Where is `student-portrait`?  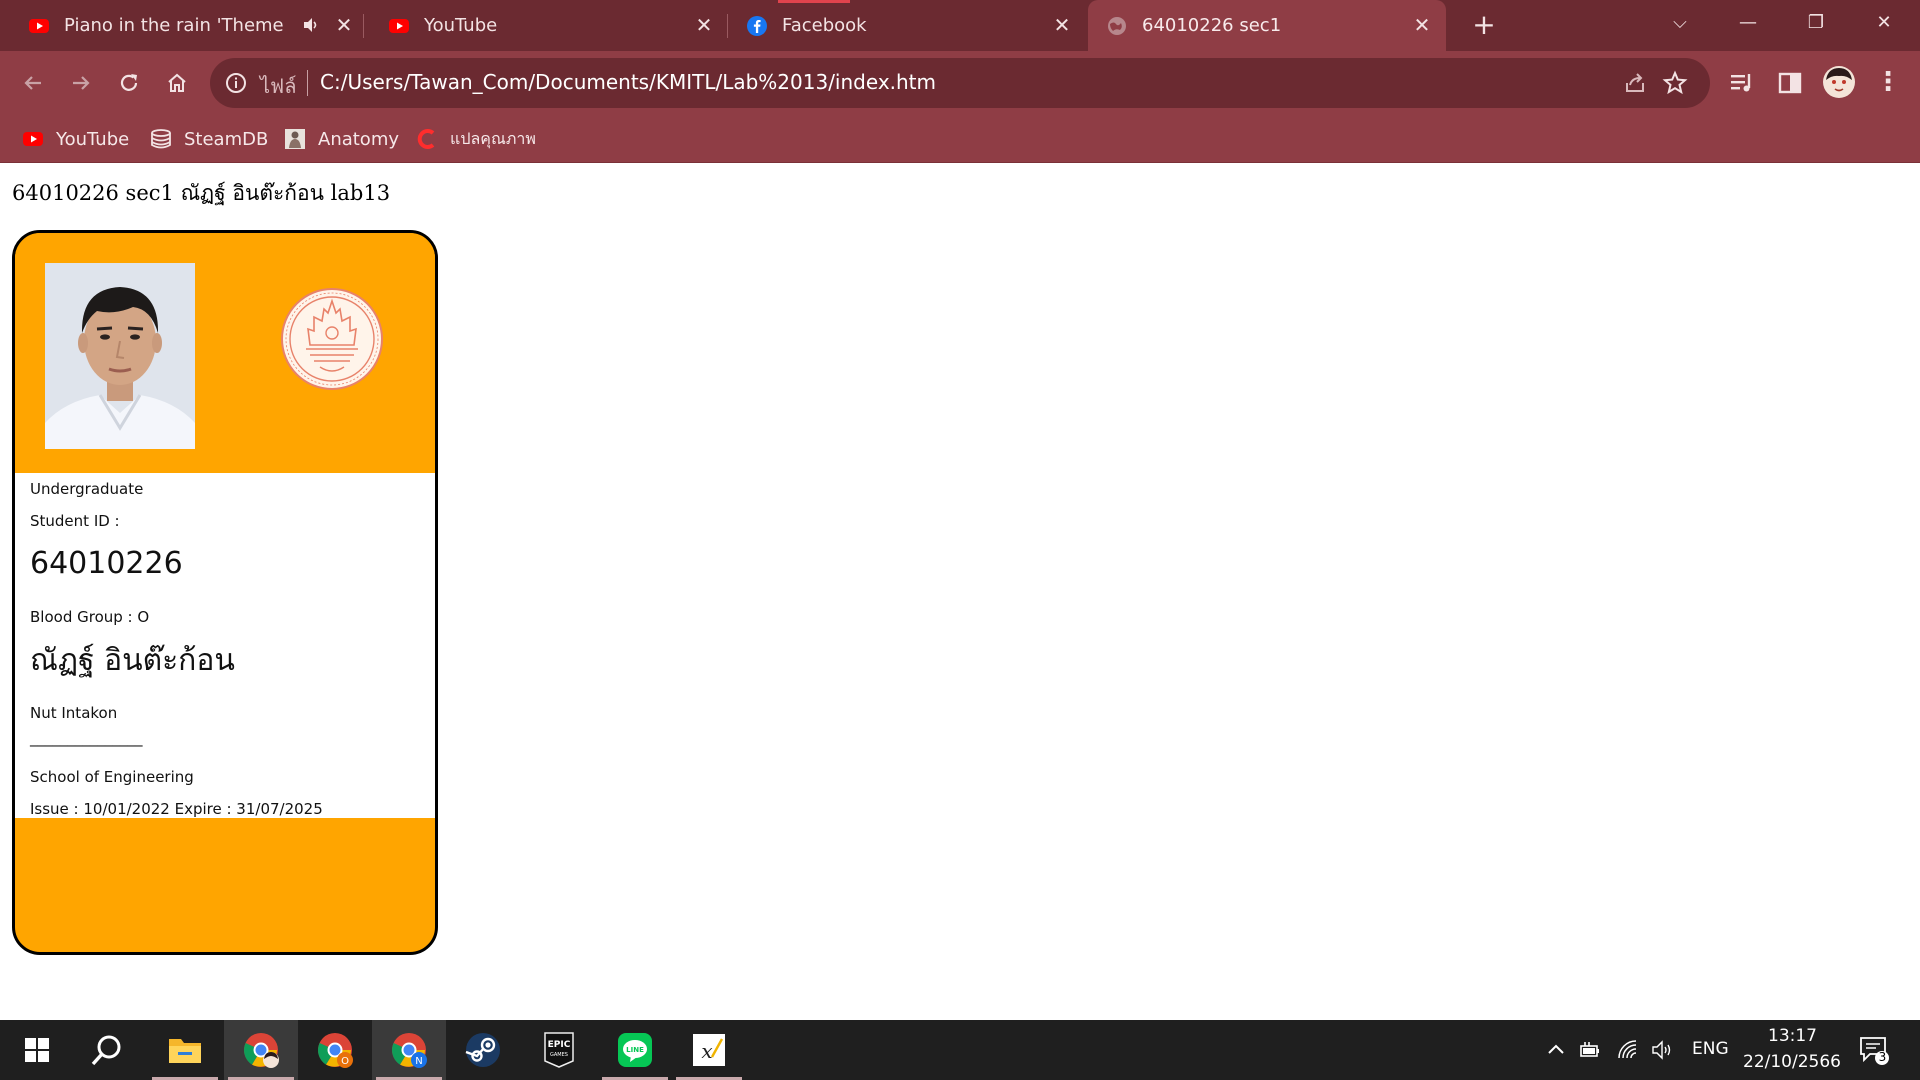 student-portrait is located at coordinates (120, 356).